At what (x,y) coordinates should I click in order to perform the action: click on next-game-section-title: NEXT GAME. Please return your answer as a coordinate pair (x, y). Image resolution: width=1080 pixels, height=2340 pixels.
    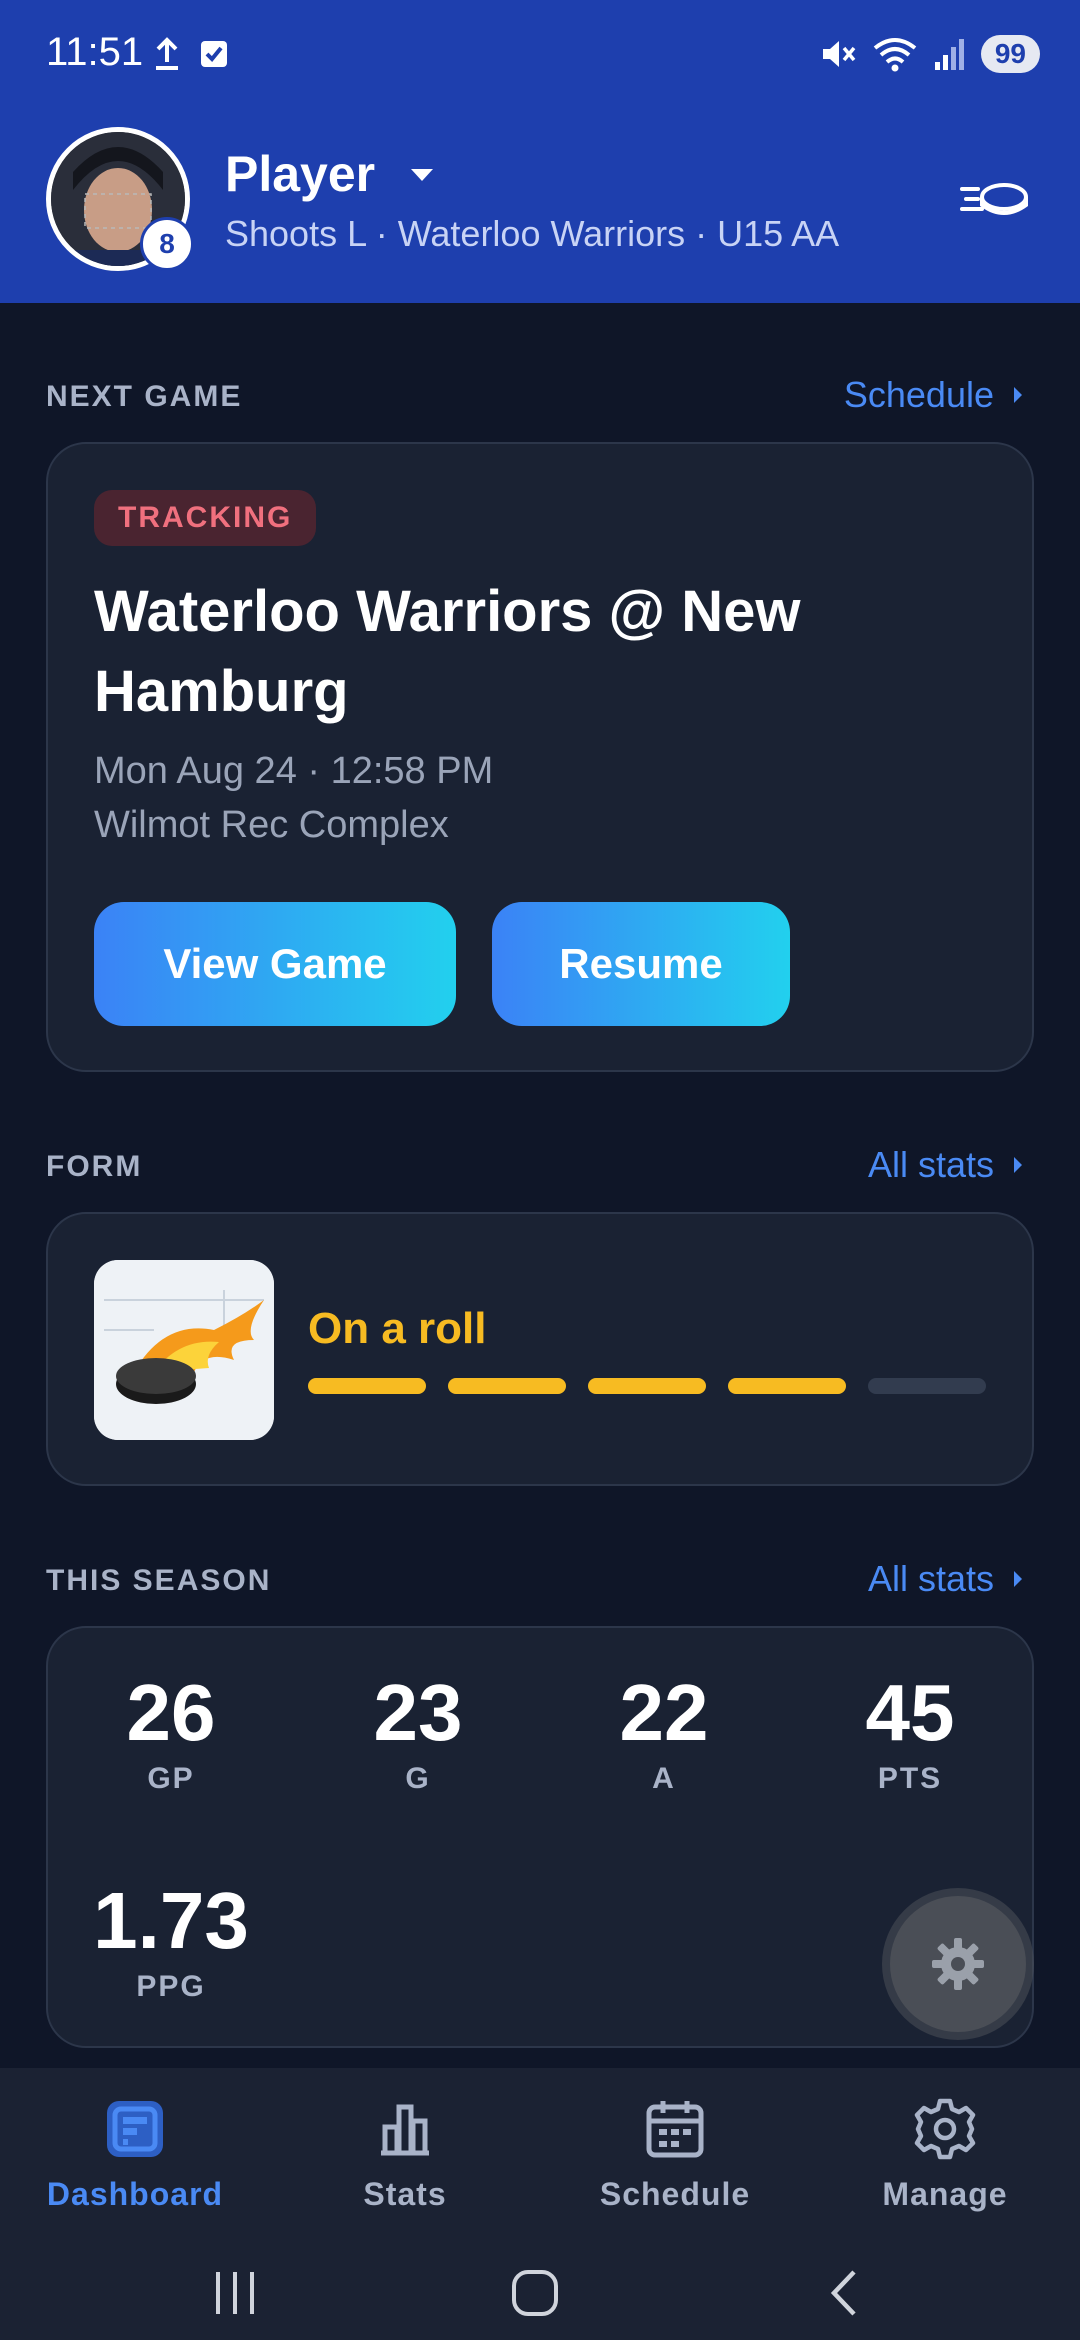
    Looking at the image, I should click on (144, 396).